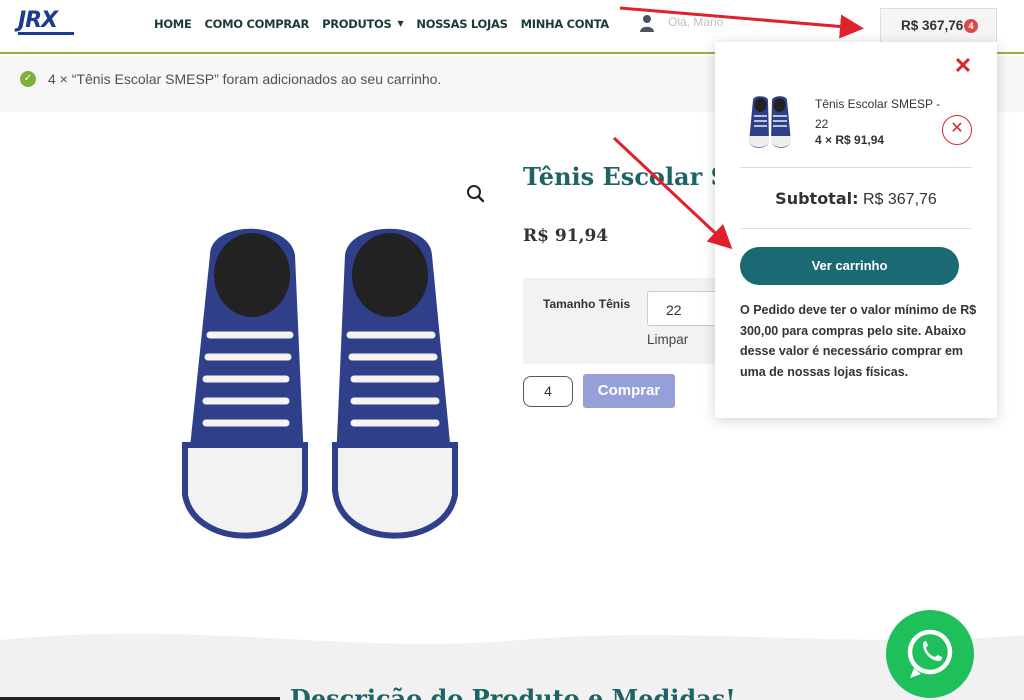 The image size is (1024, 700). I want to click on logo-underline, so click(46, 33).